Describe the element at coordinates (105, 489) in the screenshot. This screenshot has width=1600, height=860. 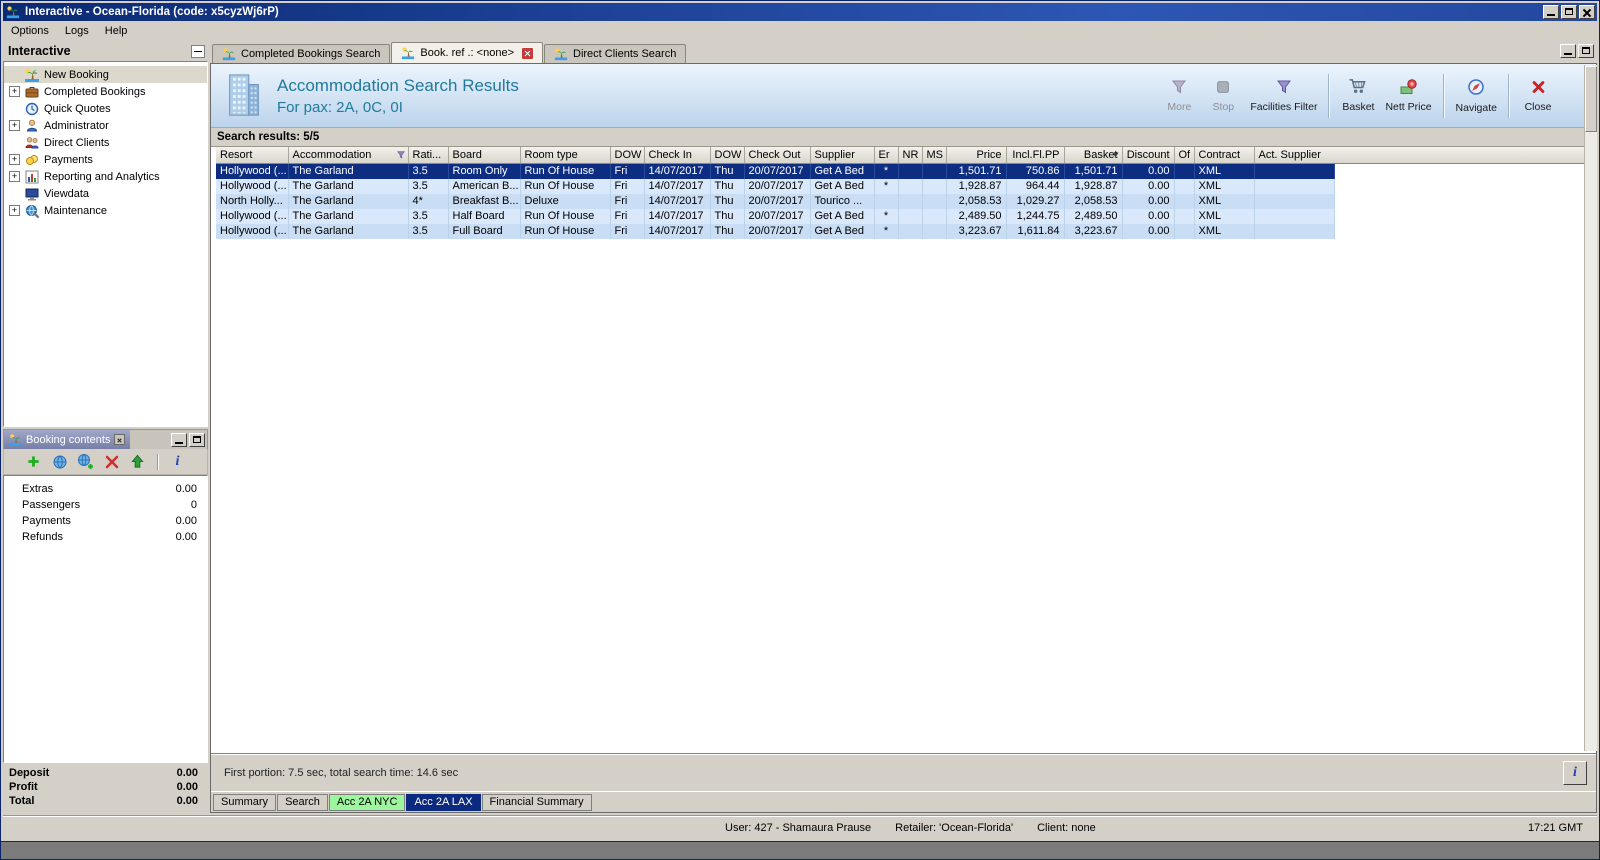
I see `booking-contents-row: Extras 0.00` at that location.